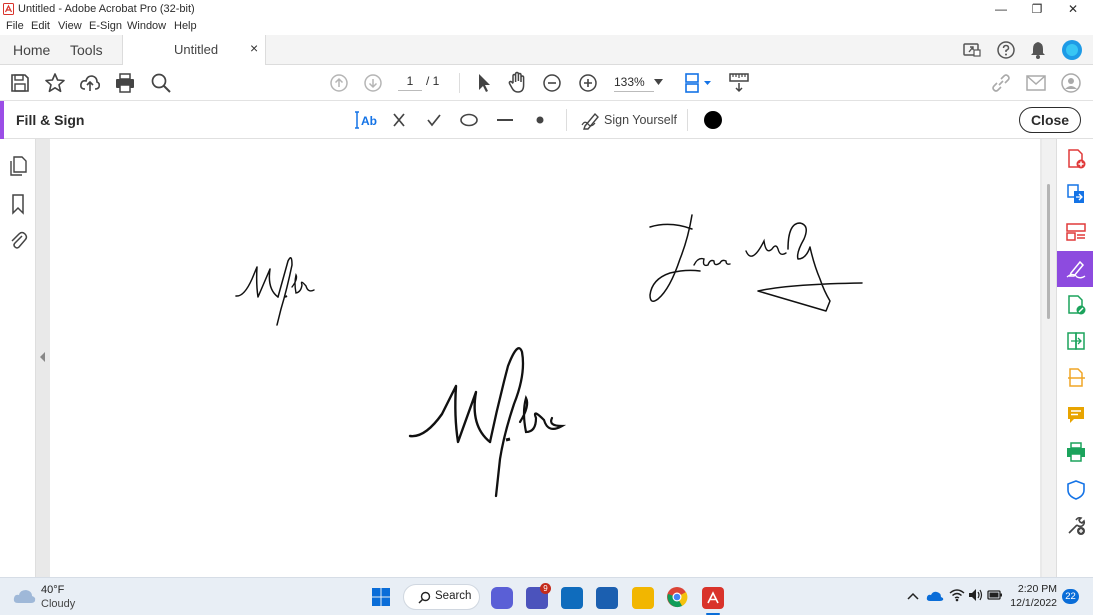 Image resolution: width=1093 pixels, height=615 pixels. I want to click on acrobat-logo-icon, so click(8, 9).